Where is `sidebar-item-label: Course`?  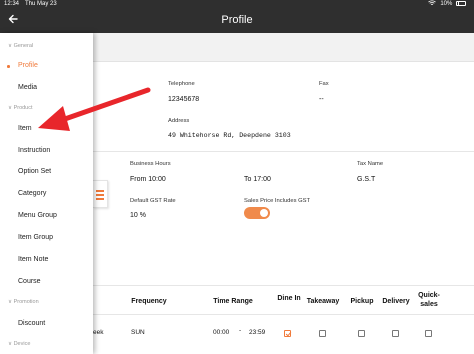
sidebar-item-label: Course is located at coordinates (29, 281).